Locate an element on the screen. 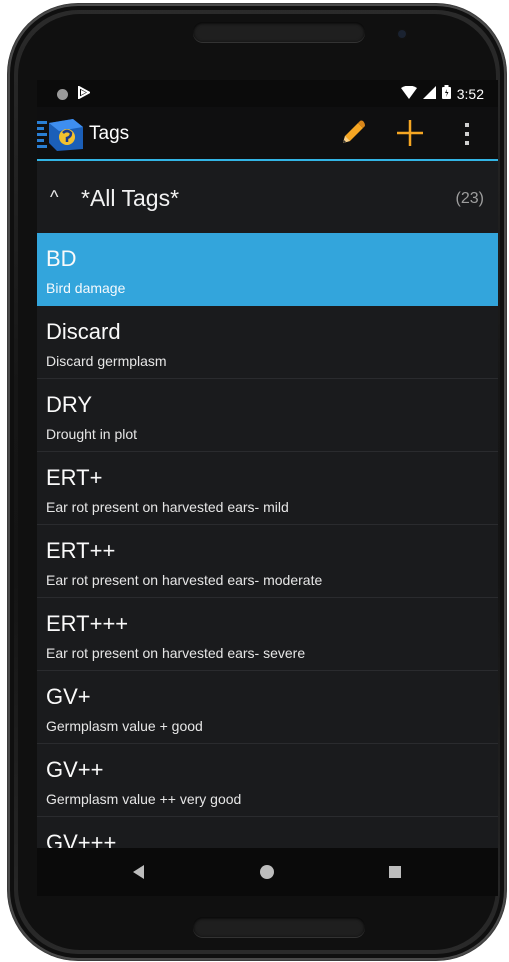 The image size is (509, 962). tag-description: Bird damage is located at coordinates (86, 288).